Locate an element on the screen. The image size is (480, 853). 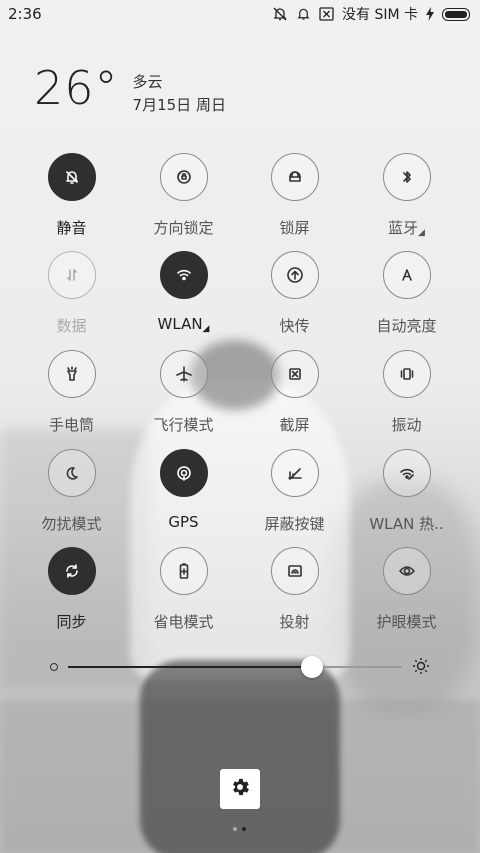
tile-label-text: 快传 is located at coordinates (294, 326).